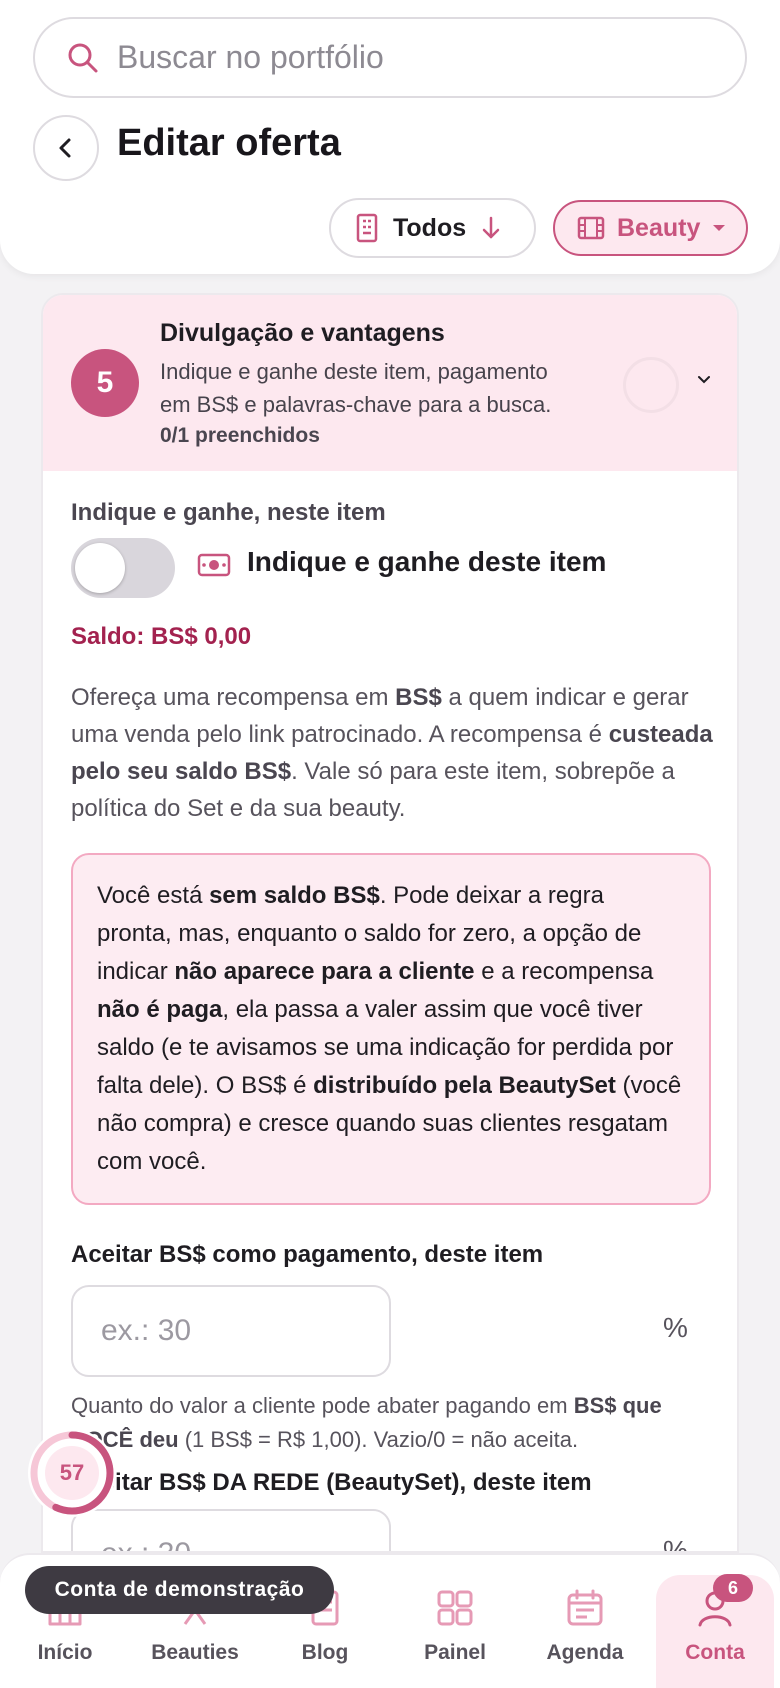  I want to click on filter-todos-label: Todos, so click(430, 227).